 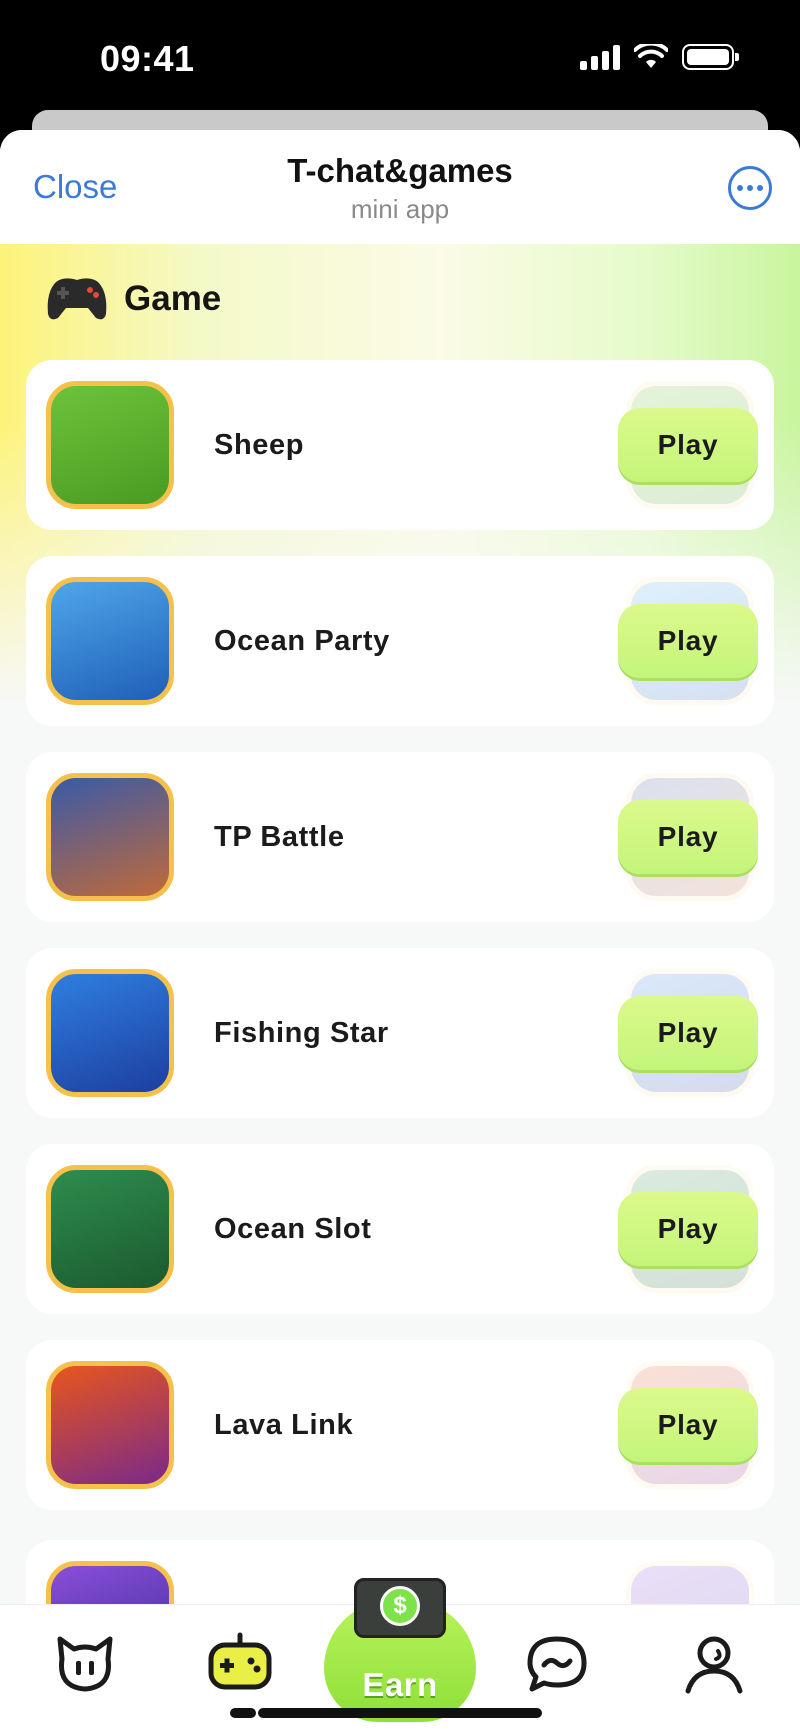 What do you see at coordinates (651, 56) in the screenshot?
I see `wifi-icon` at bounding box center [651, 56].